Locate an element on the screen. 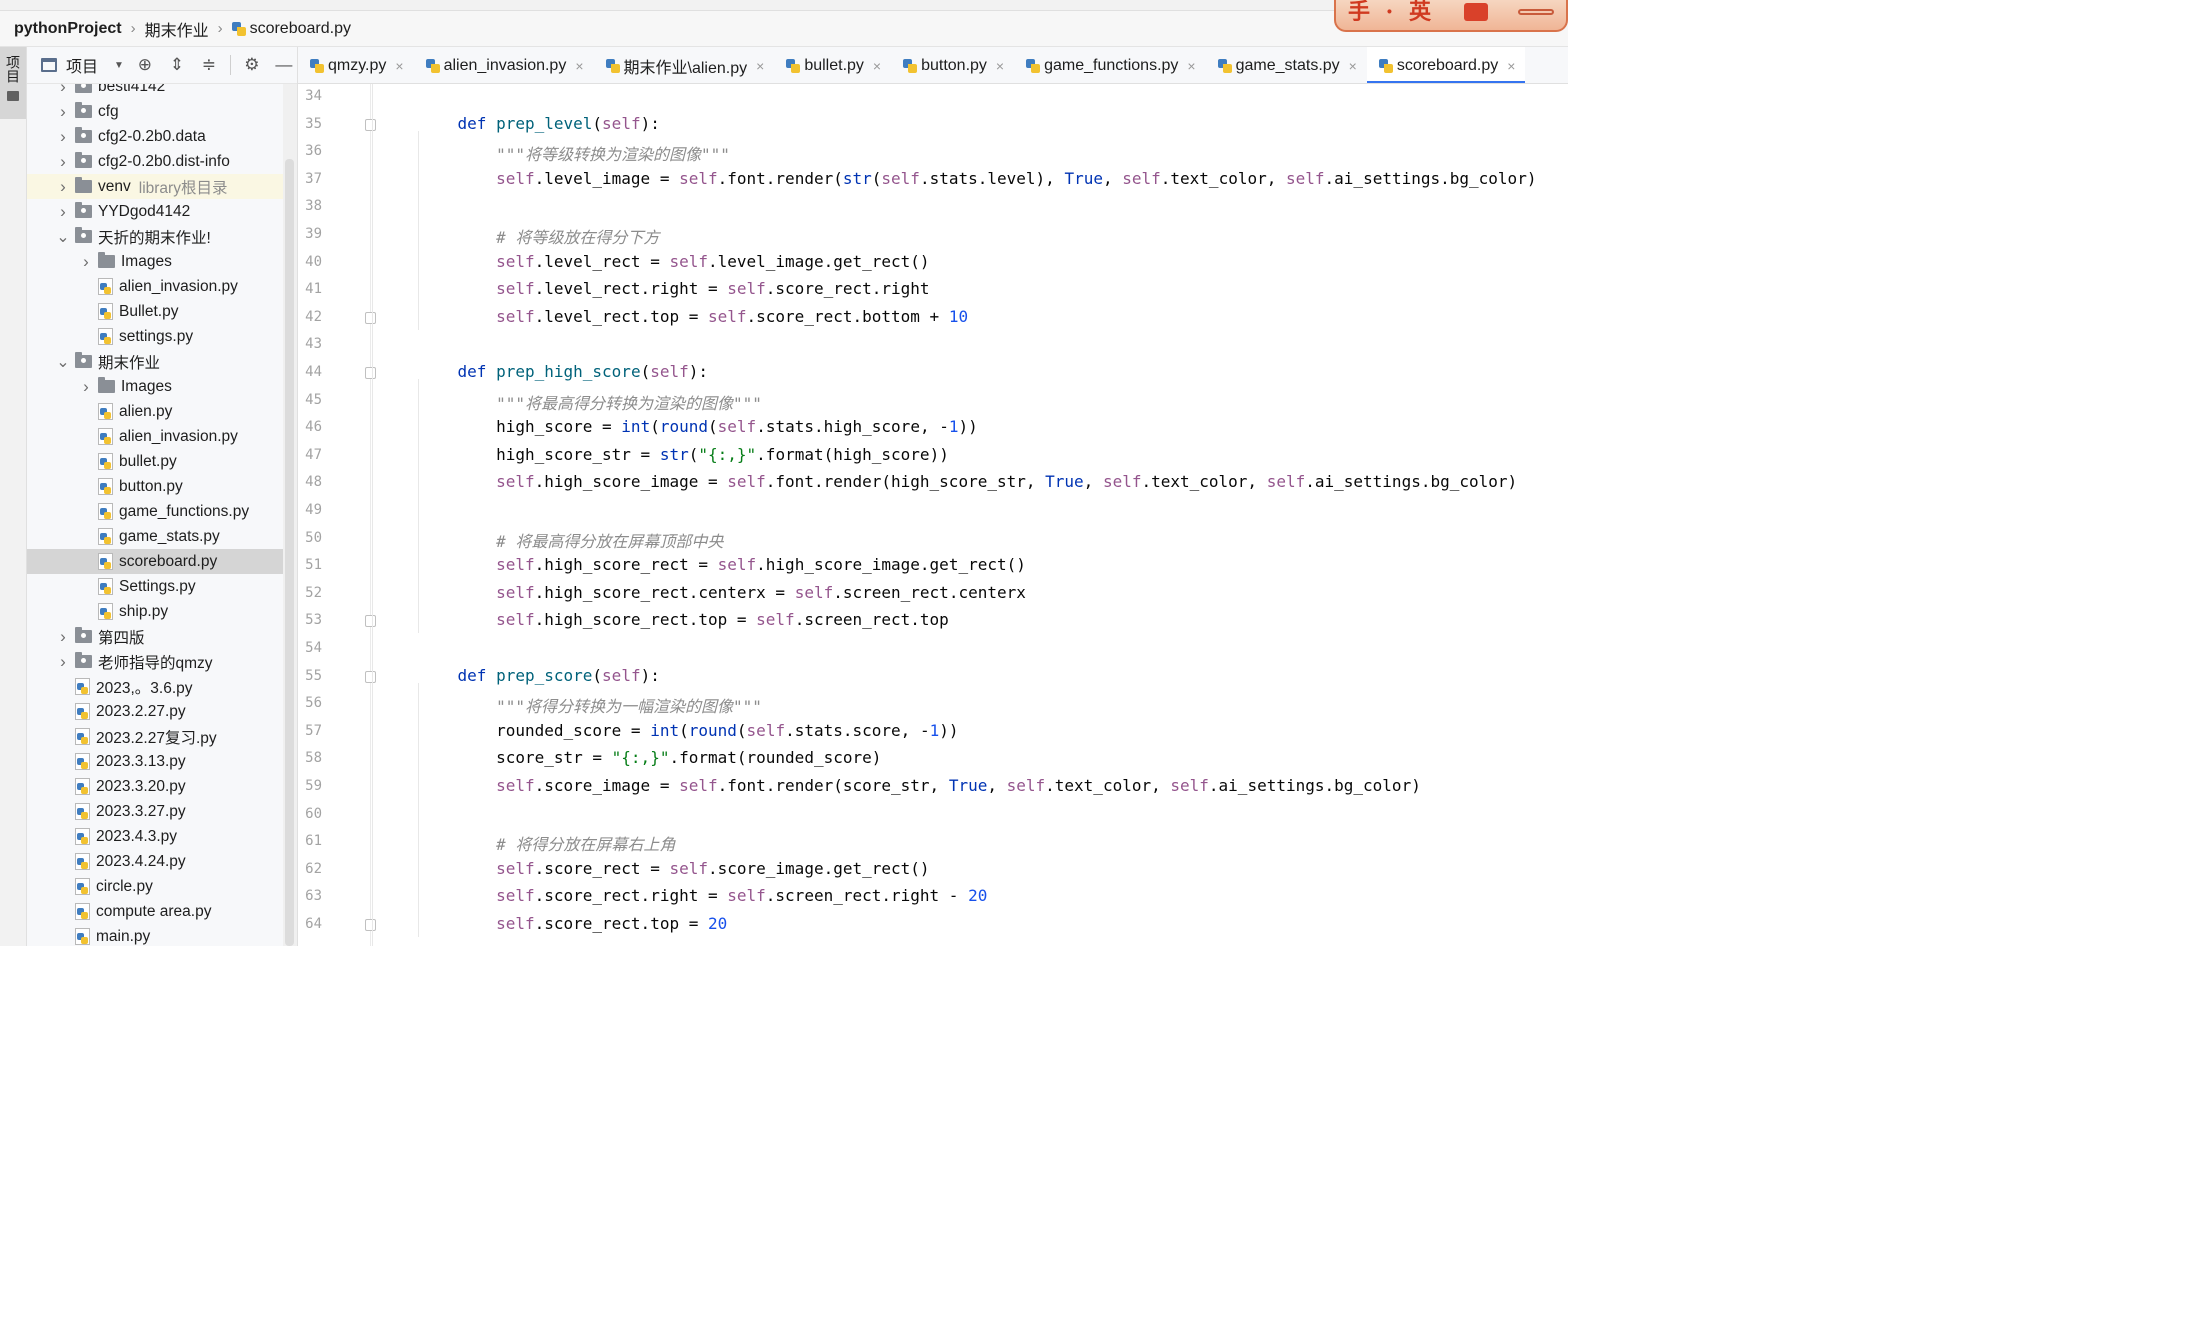 The height and width of the screenshot is (1322, 2192). tree-folder-row: › cfg2-0.2b0.dist-info is located at coordinates (155, 161).